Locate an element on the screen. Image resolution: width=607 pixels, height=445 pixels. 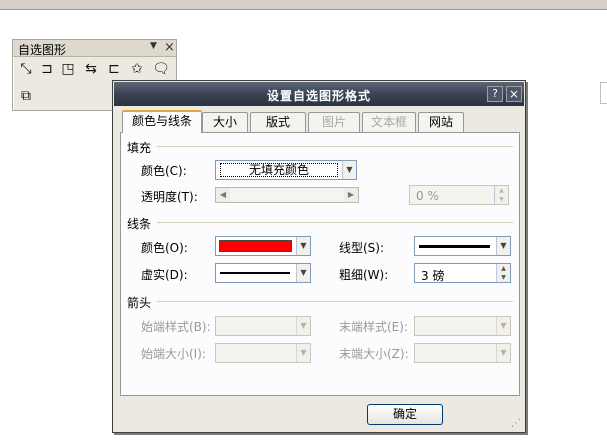
dialog-title: 设置自选图形格式 is located at coordinates (318, 96).